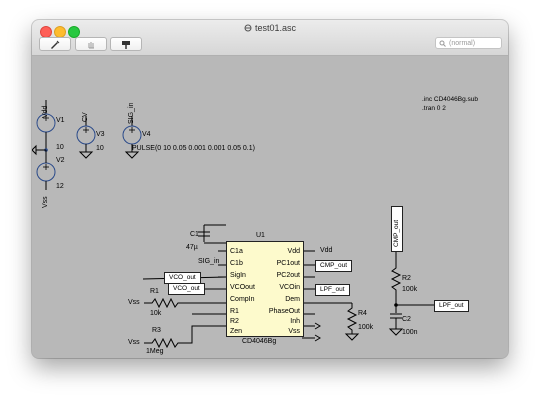  What do you see at coordinates (236, 331) in the screenshot?
I see `chip-pin-zen: Zen` at bounding box center [236, 331].